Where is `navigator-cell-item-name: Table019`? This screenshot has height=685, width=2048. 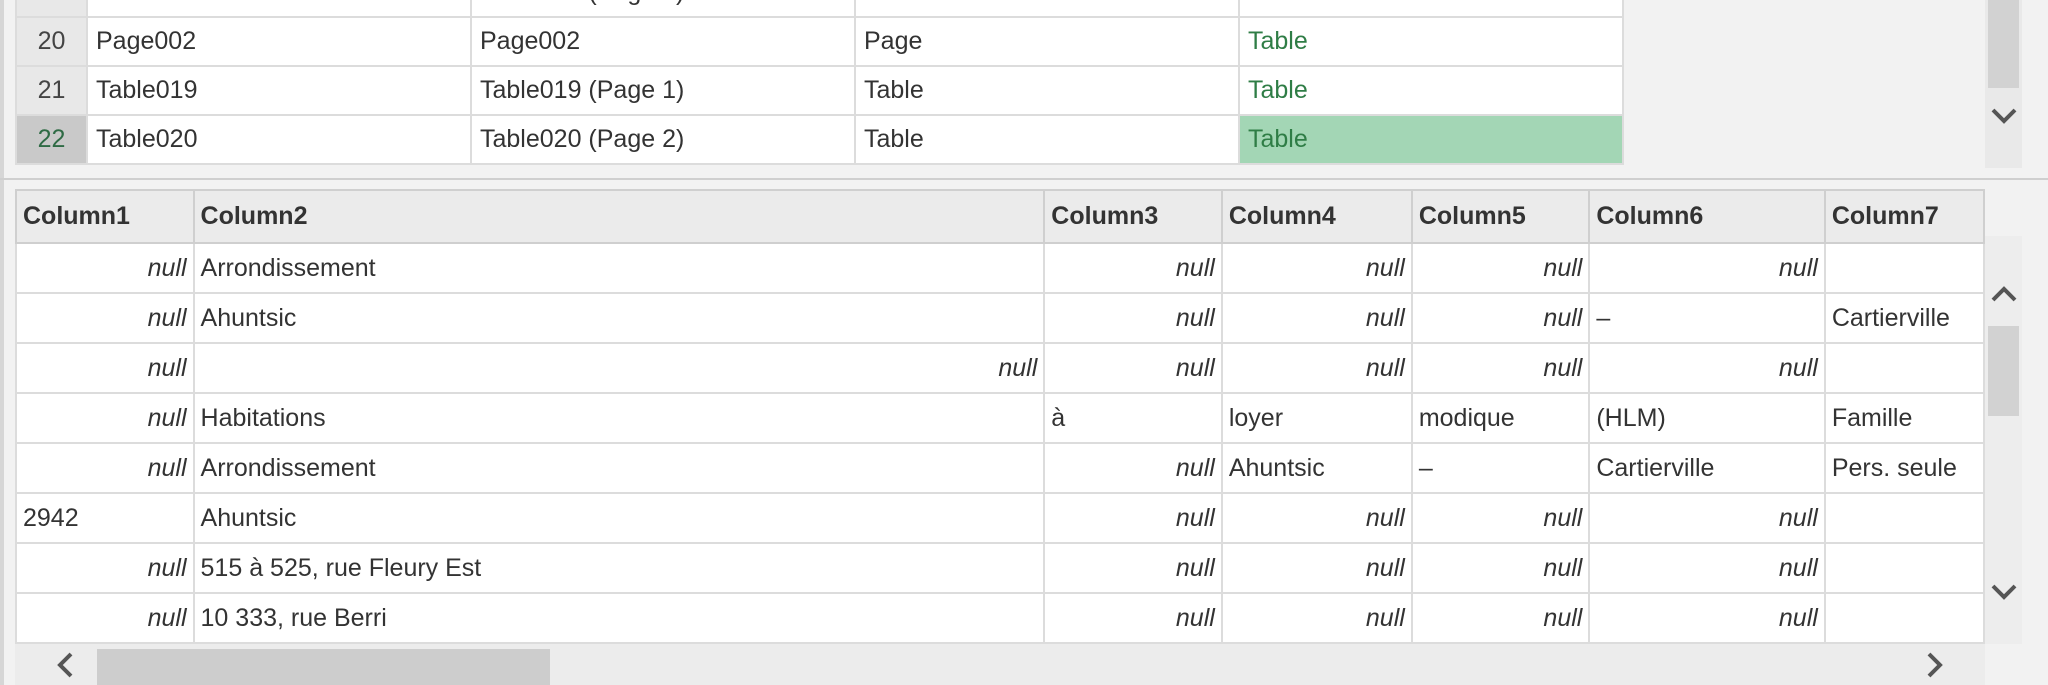
navigator-cell-item-name: Table019 is located at coordinates (279, 90).